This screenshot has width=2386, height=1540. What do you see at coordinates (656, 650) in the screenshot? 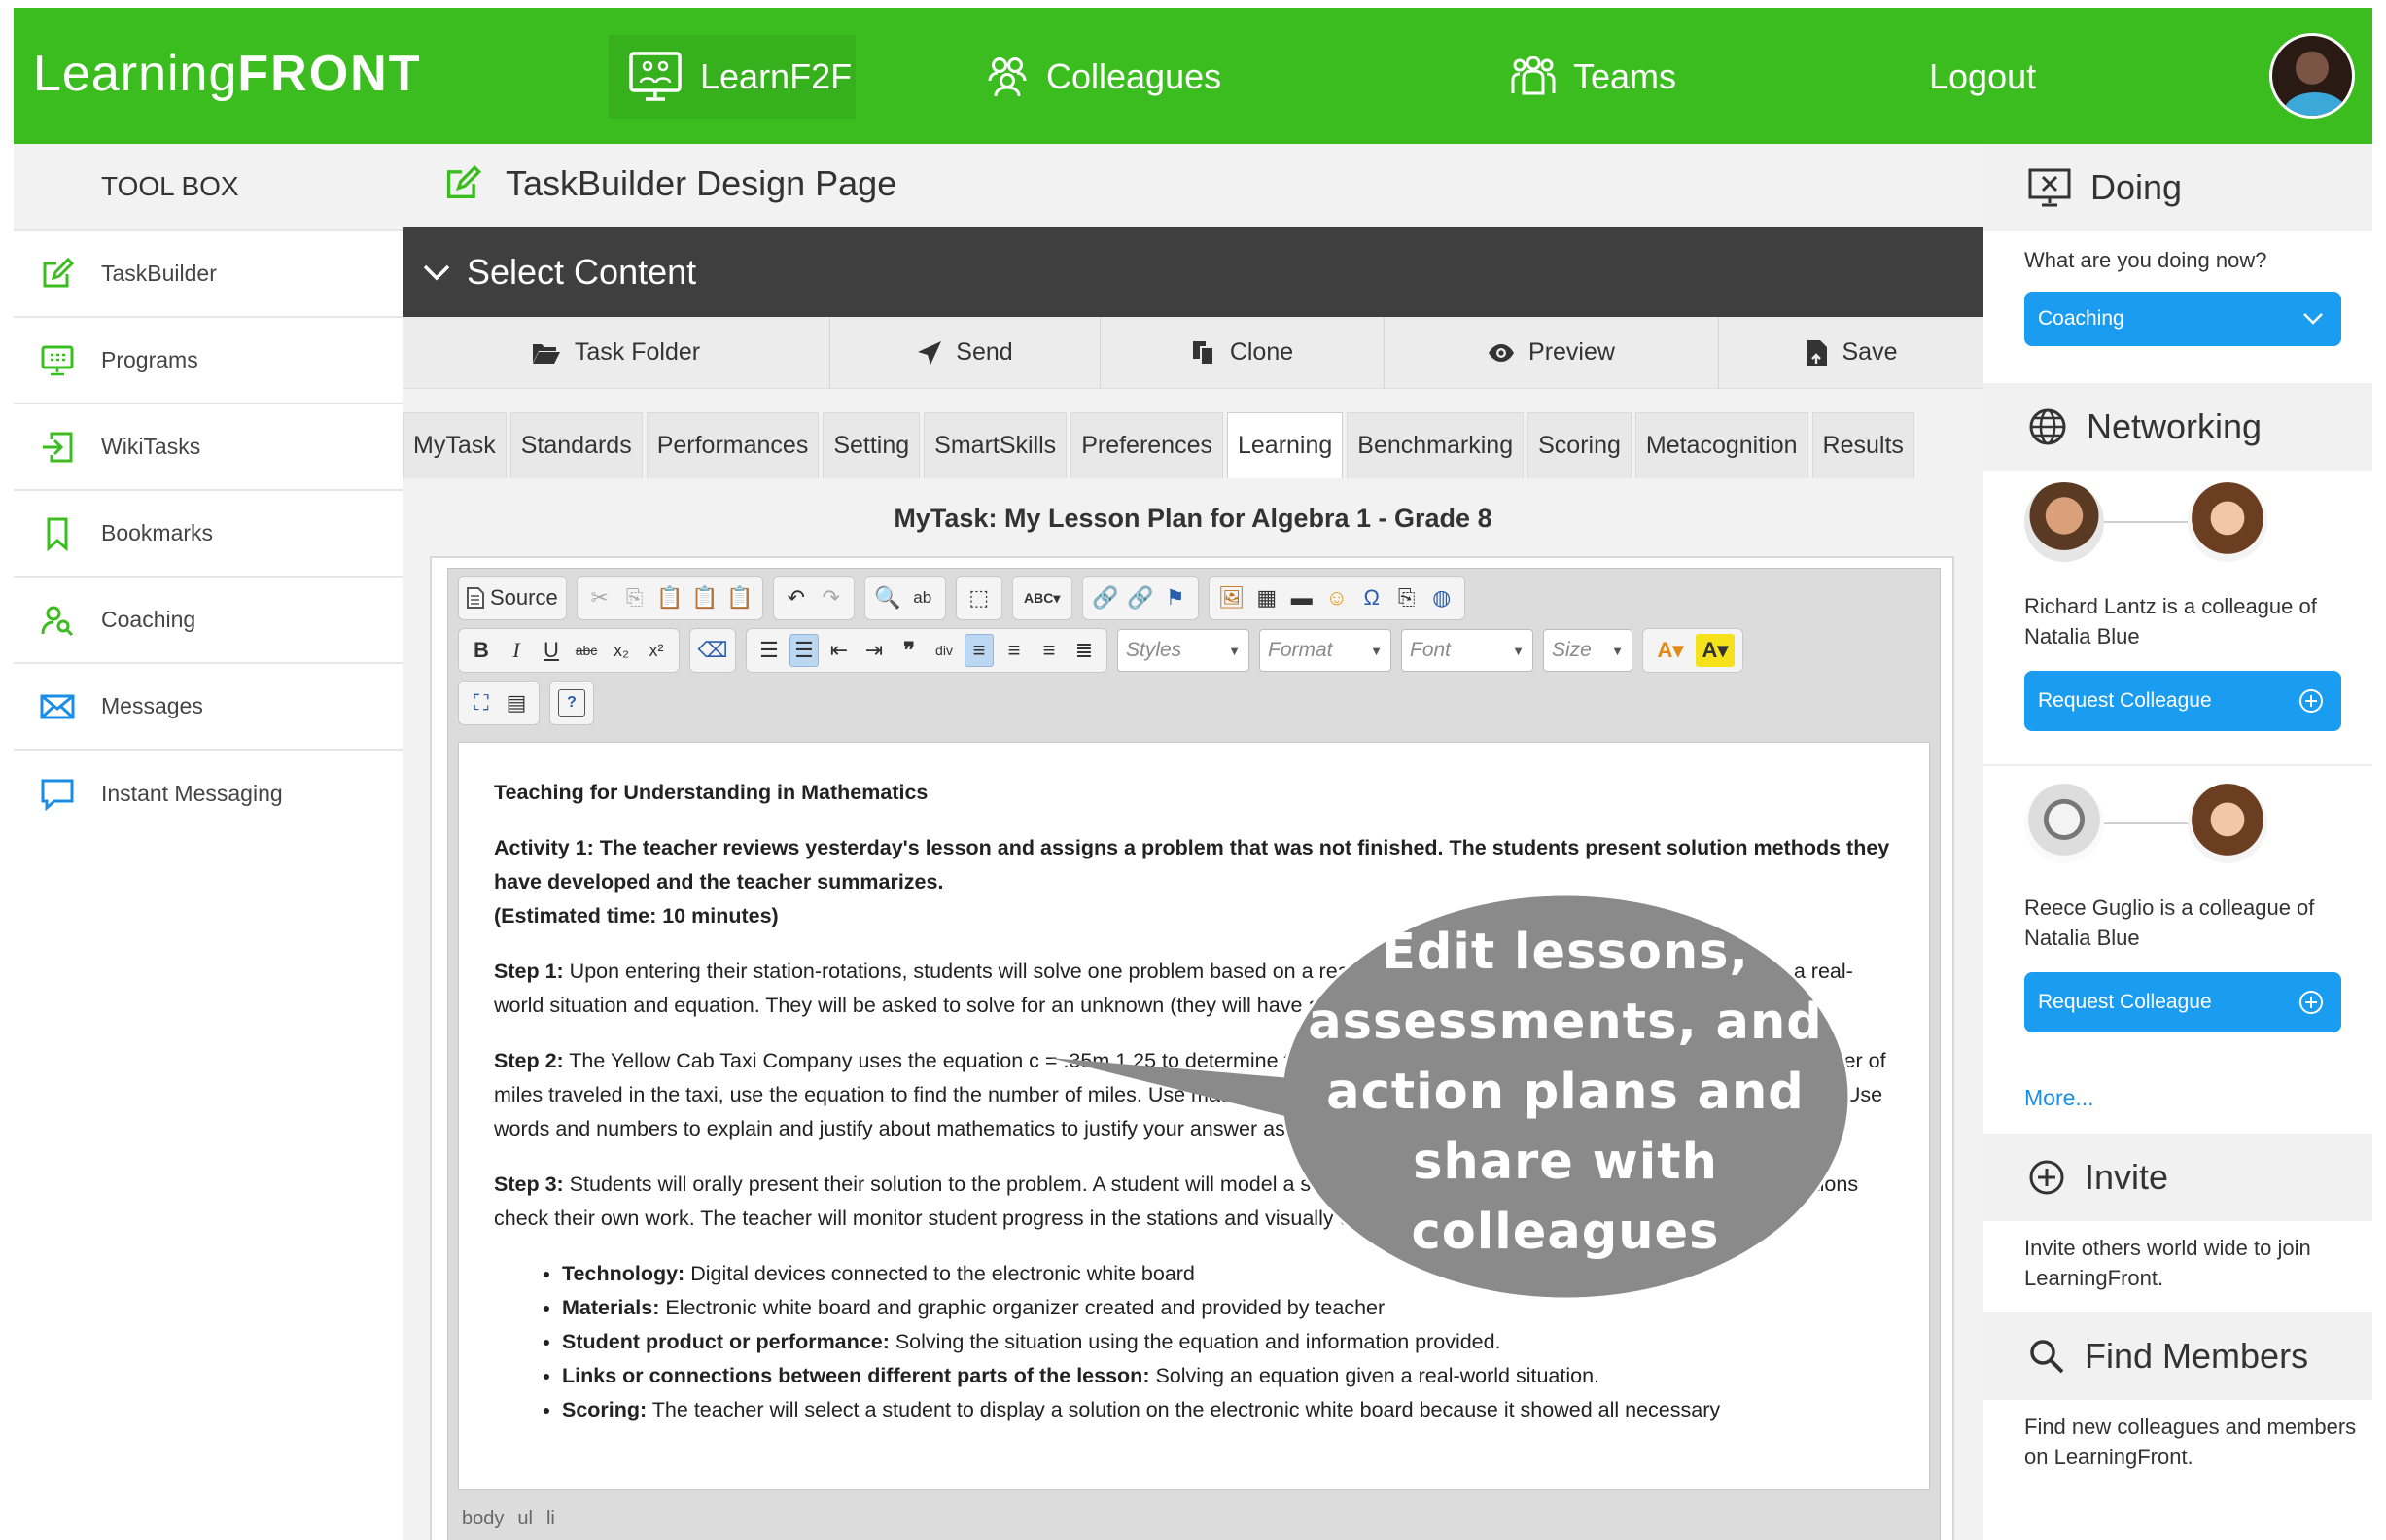
I see `superscript-icon: x²` at bounding box center [656, 650].